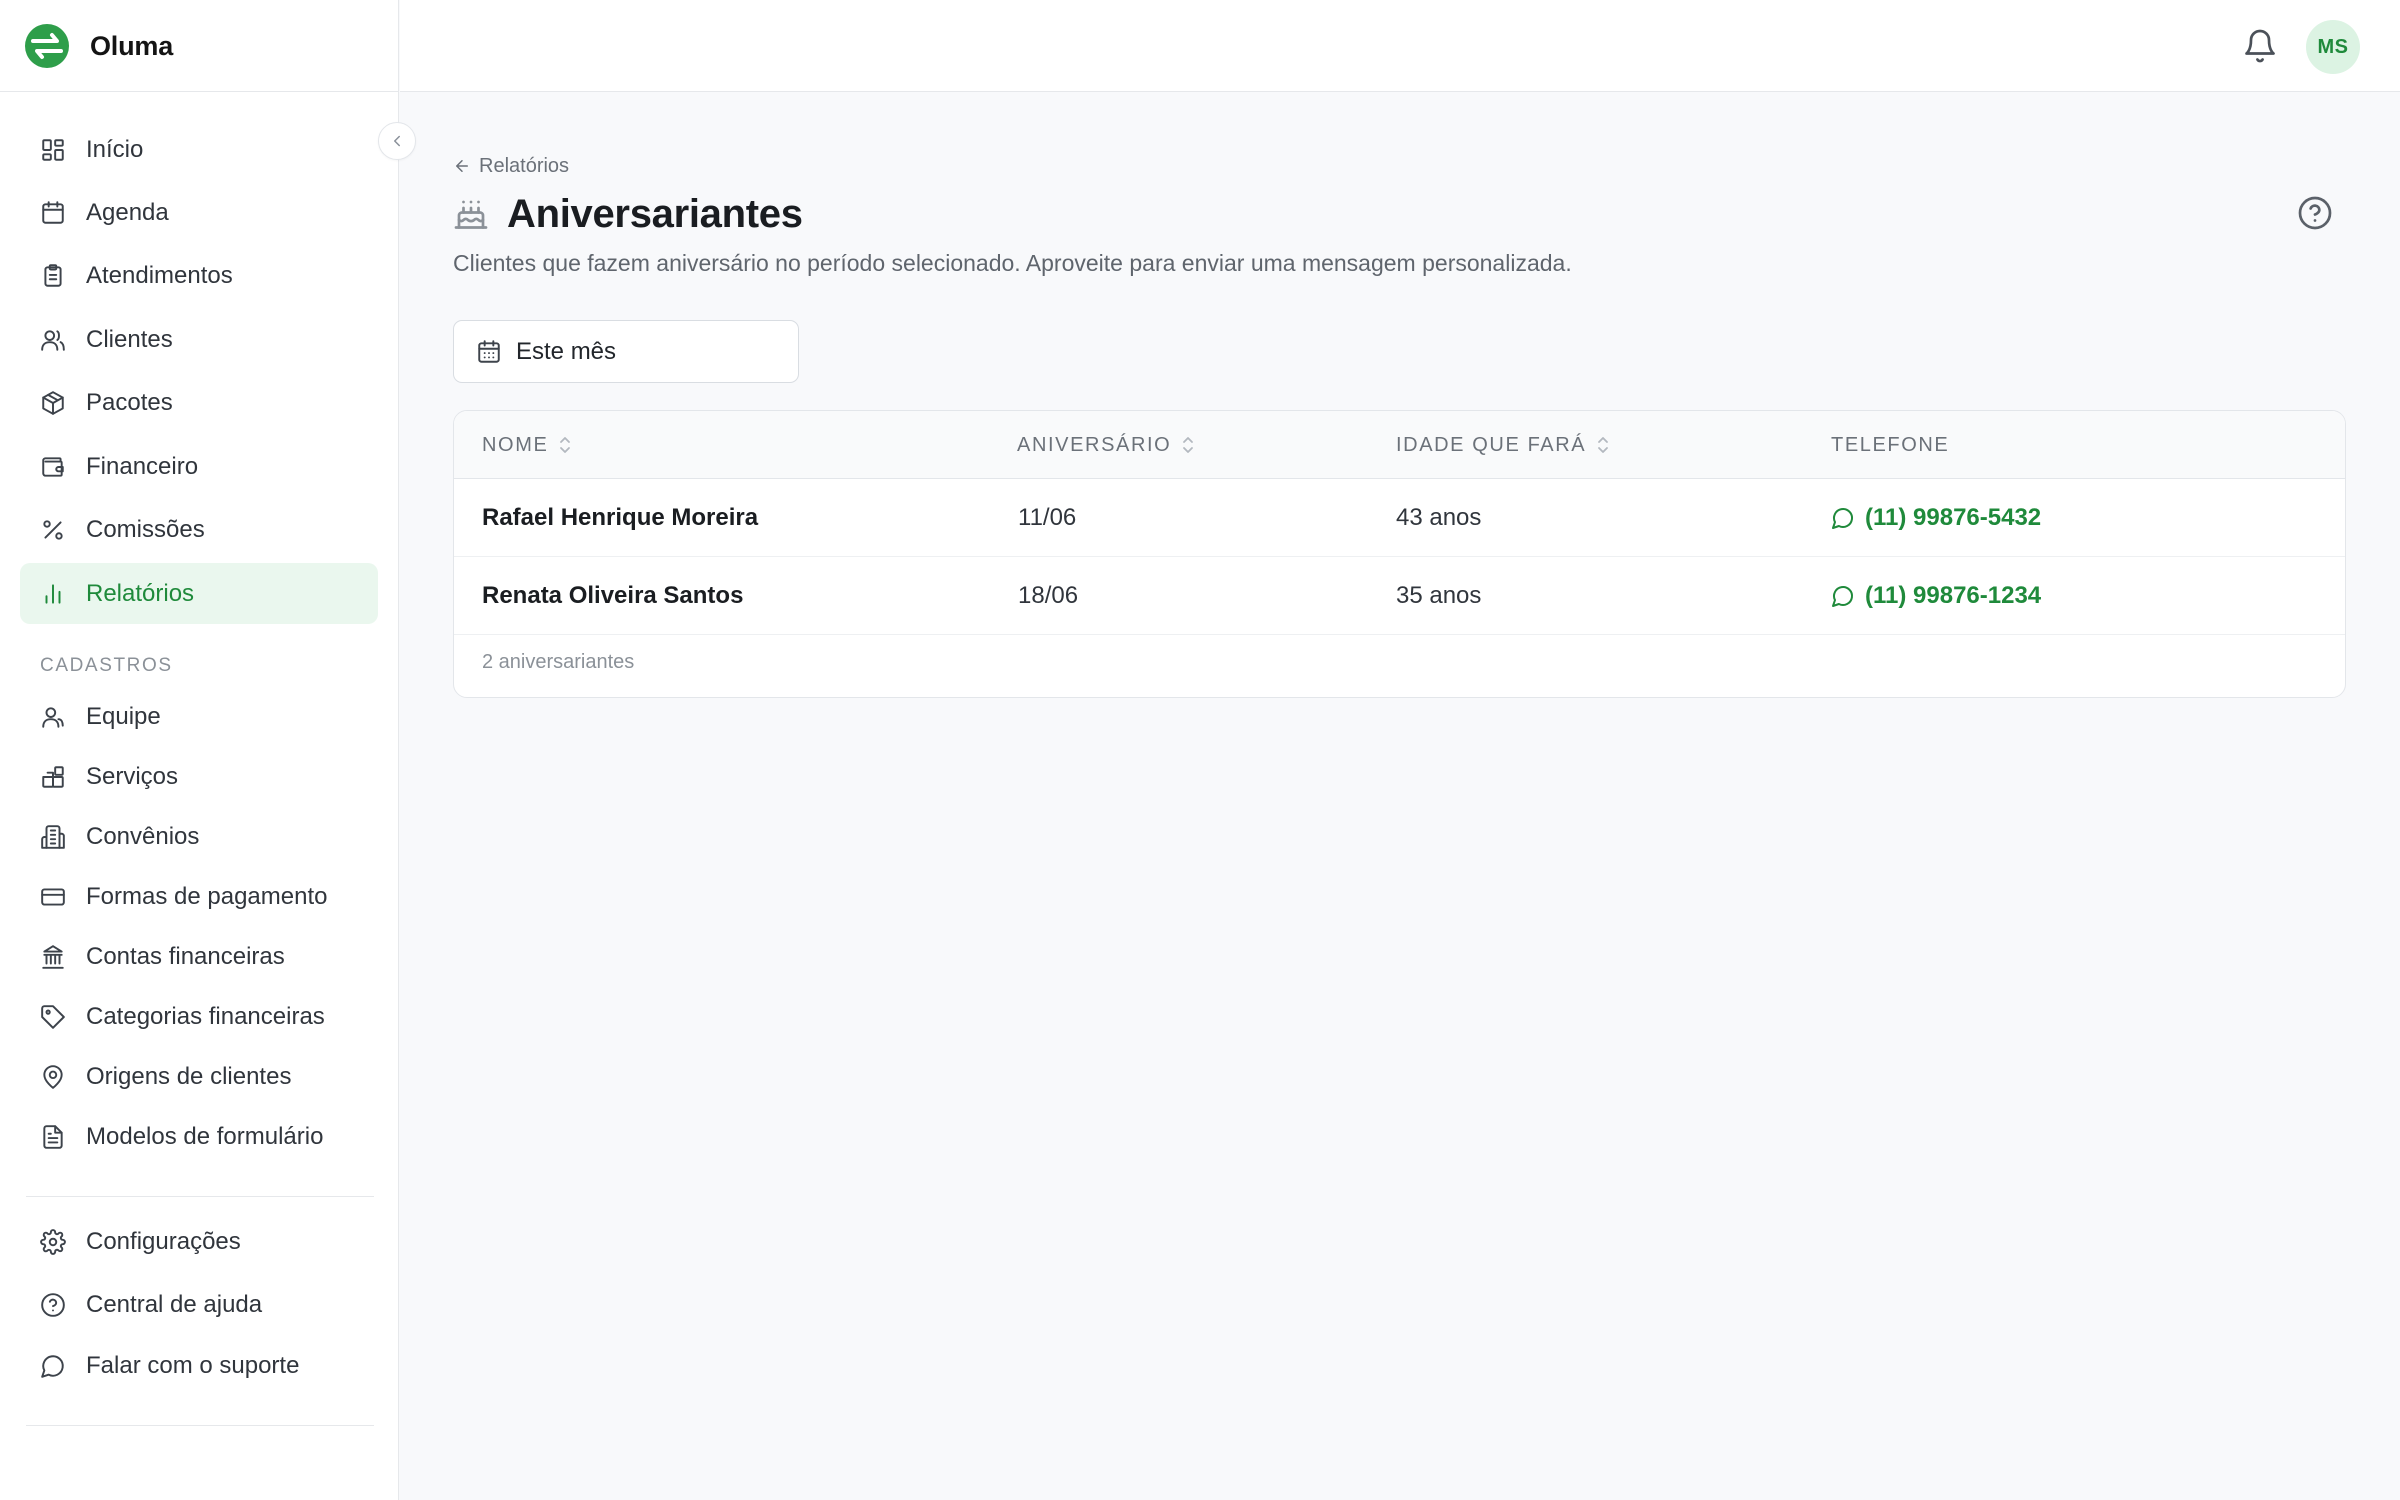 This screenshot has height=1500, width=2400. Describe the element at coordinates (1439, 595) in the screenshot. I see `cell-idade: 35 anos` at that location.